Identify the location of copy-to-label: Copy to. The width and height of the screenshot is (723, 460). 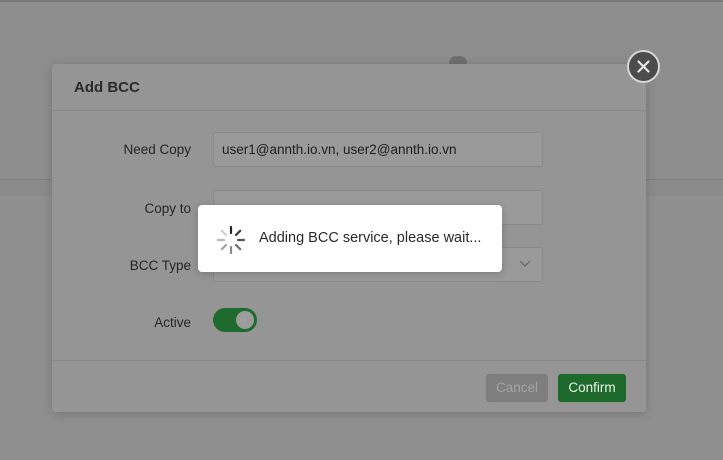
(167, 208).